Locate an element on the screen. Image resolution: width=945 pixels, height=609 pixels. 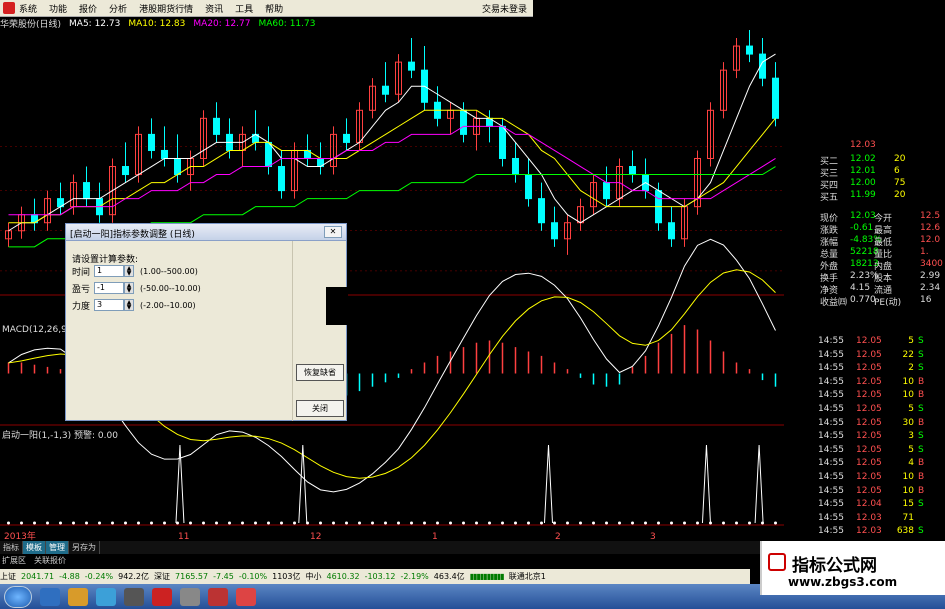
param-range: (-2.00--10.00) is located at coordinates (168, 305).